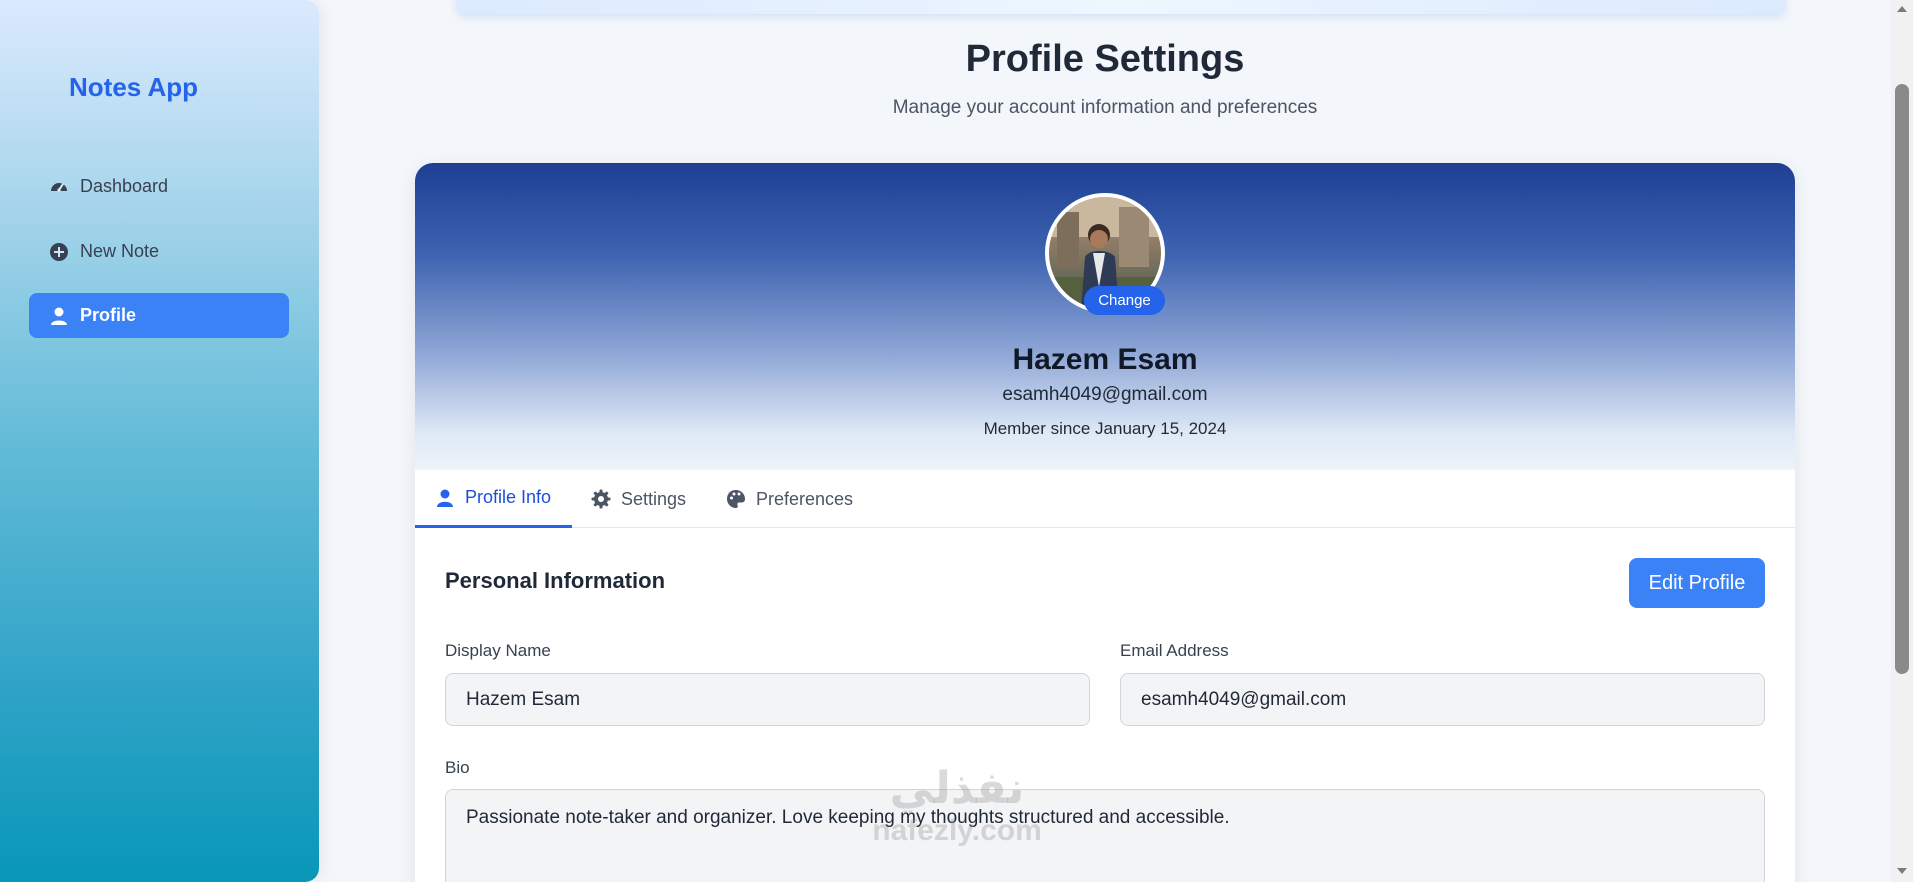  I want to click on sidebar-item-label: Profile, so click(108, 315).